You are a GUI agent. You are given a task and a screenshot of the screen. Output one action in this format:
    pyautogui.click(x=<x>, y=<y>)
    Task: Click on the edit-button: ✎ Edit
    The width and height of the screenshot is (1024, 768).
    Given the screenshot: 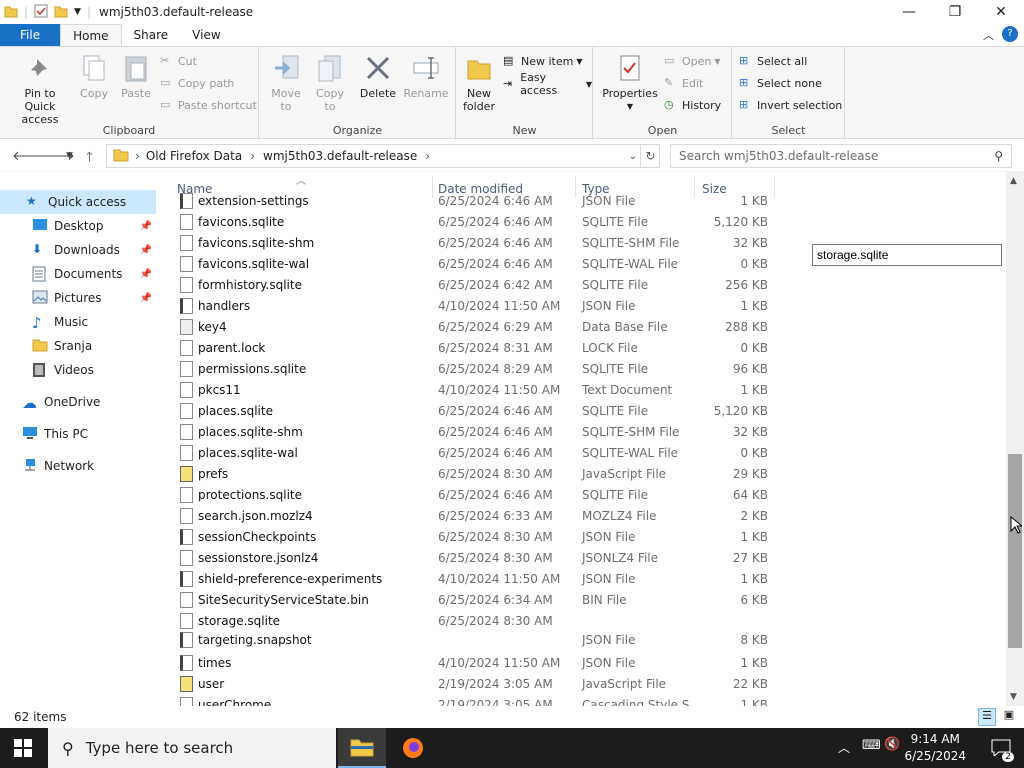 What is the action you would take?
    pyautogui.click(x=683, y=83)
    